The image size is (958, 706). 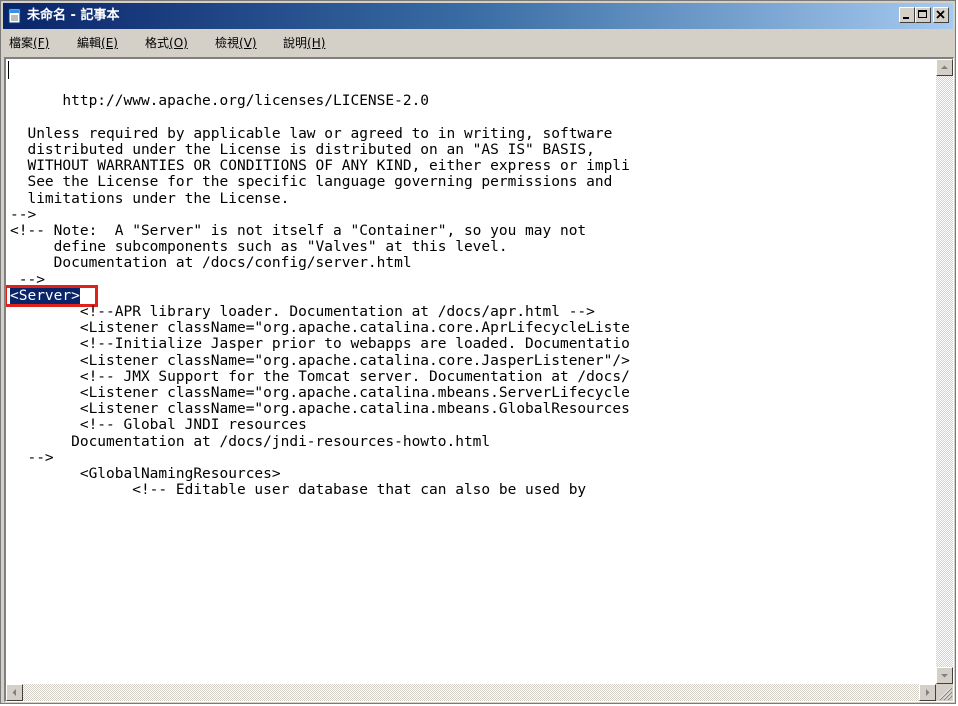 I want to click on menu-edit-label: 編輯, so click(x=89, y=43).